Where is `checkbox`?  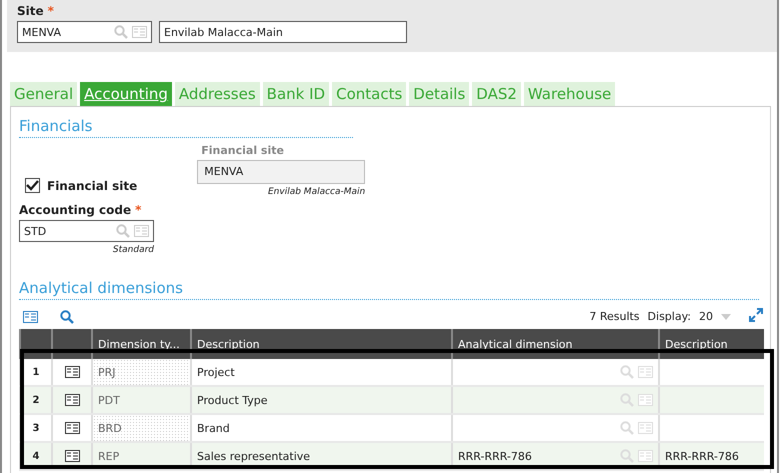 checkbox is located at coordinates (32, 185).